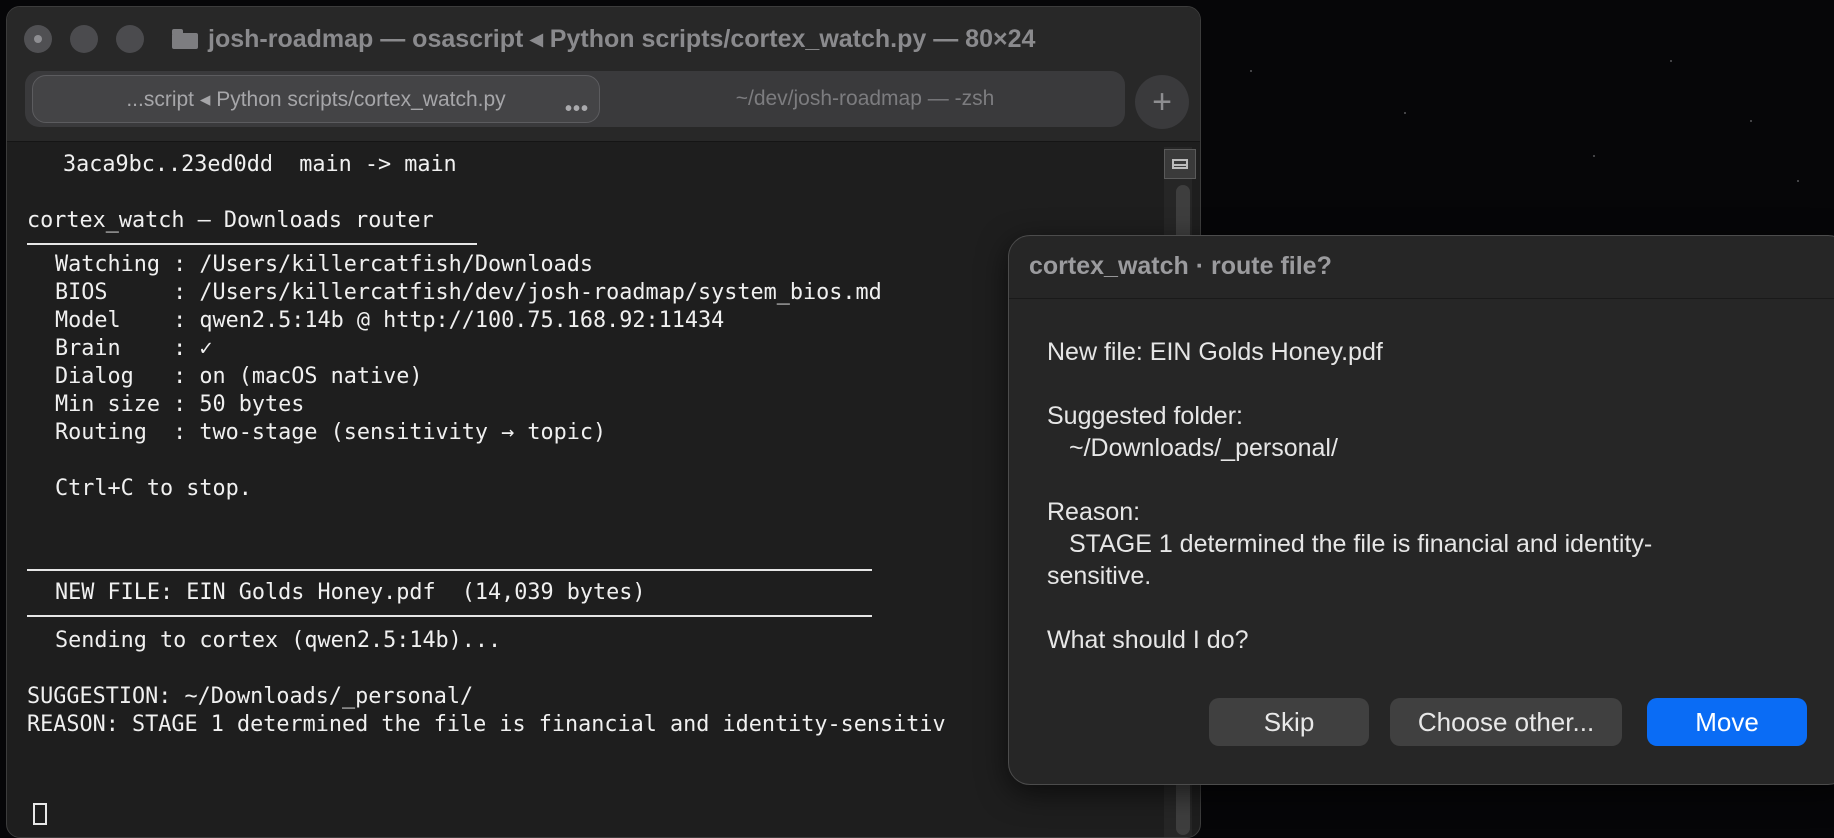 Image resolution: width=1834 pixels, height=838 pixels. I want to click on new-tab-button: +, so click(1162, 102).